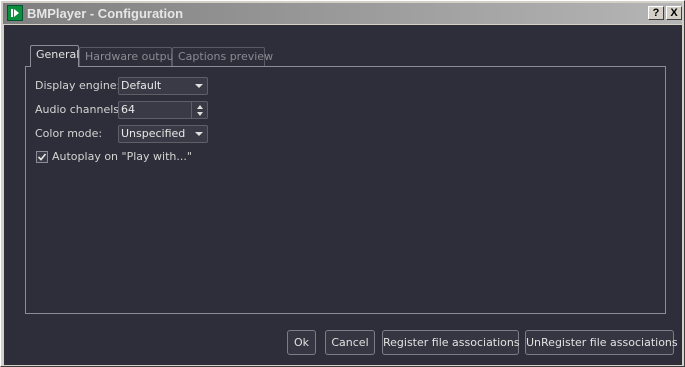 This screenshot has height=367, width=685. Describe the element at coordinates (141, 85) in the screenshot. I see `display-engine-value: Default` at that location.